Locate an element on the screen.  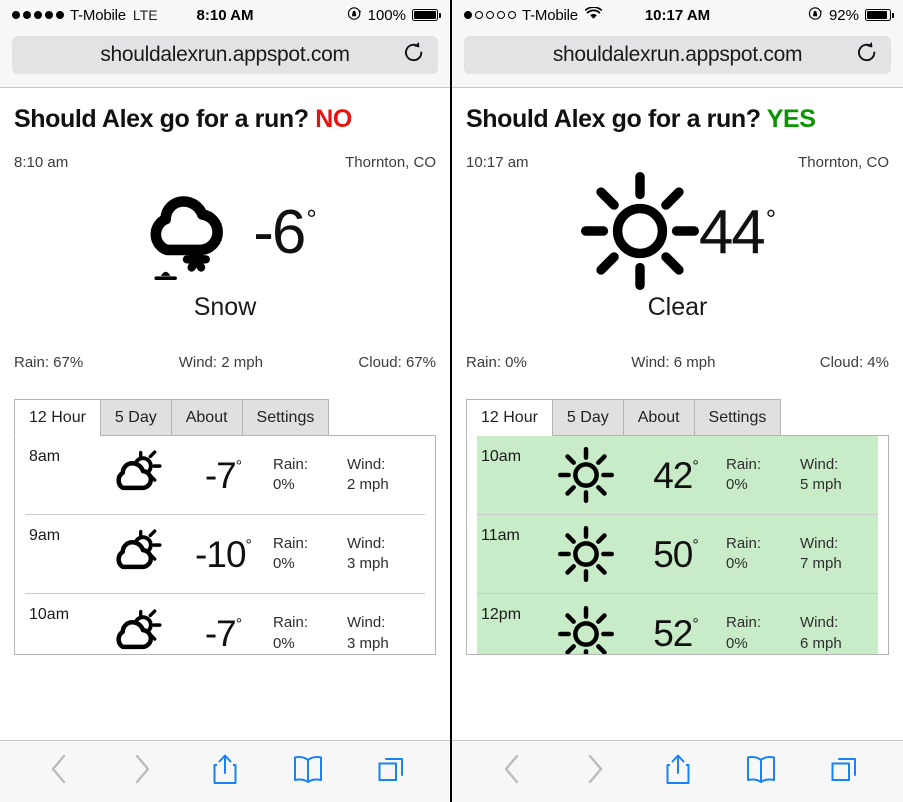
signal-strength-dots is located at coordinates (38, 15).